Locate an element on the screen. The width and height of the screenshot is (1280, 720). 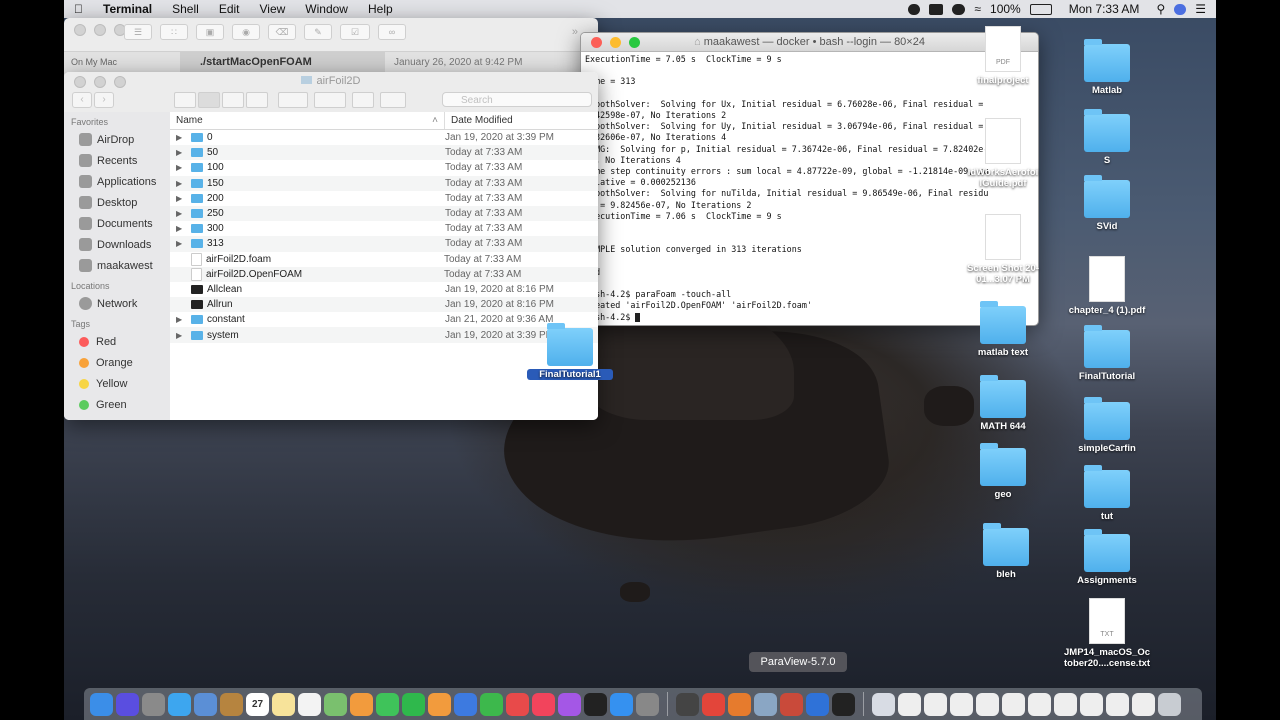
list-view-button: ☰ is located at coordinates (138, 32).